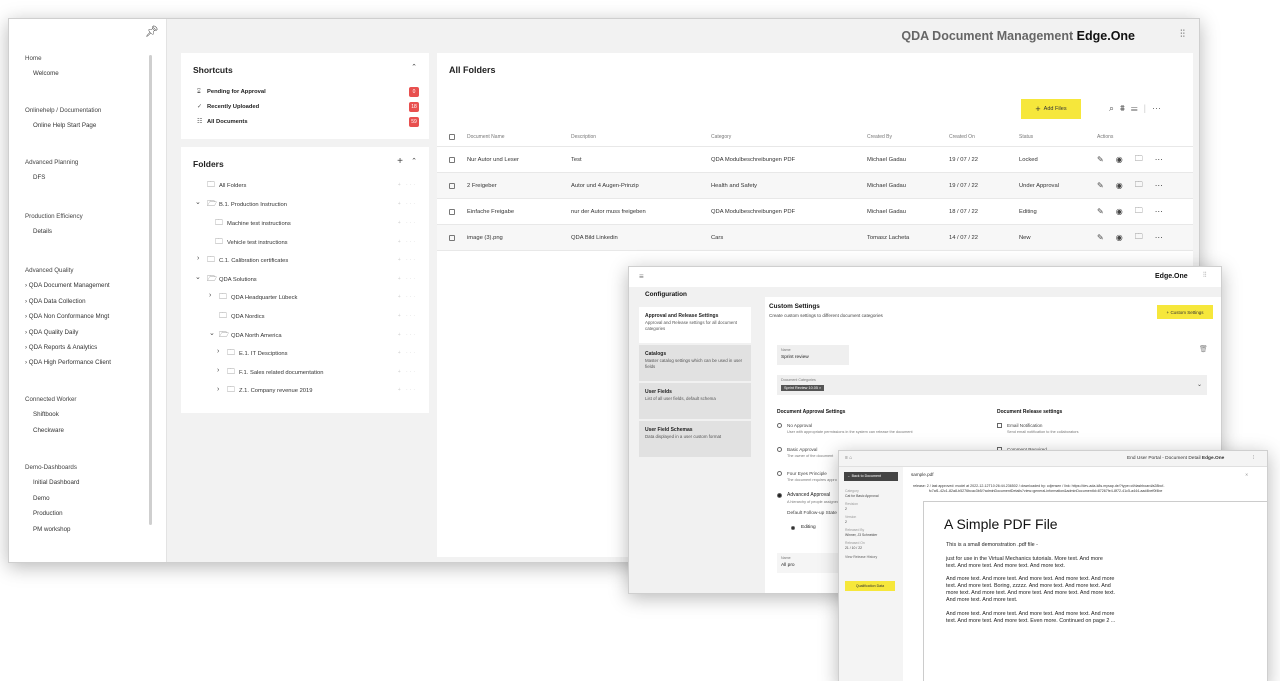  What do you see at coordinates (1185, 312) in the screenshot?
I see `custom-settings-button: + Custom Settings` at bounding box center [1185, 312].